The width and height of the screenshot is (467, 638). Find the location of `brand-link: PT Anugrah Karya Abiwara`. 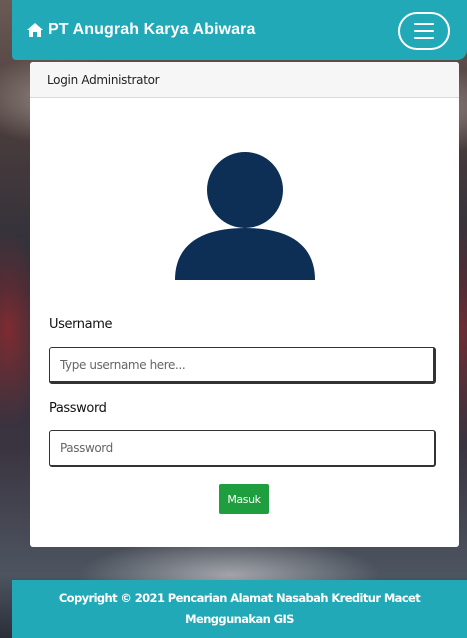

brand-link: PT Anugrah Karya Abiwara is located at coordinates (141, 30).